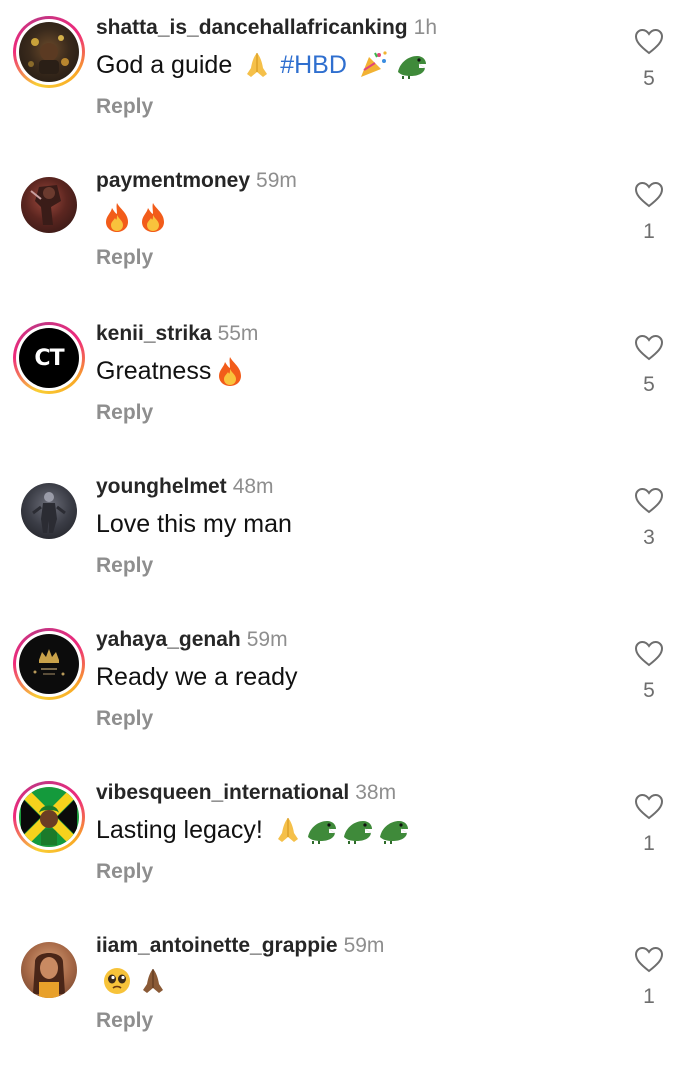  I want to click on hashtag-link: #HBD, so click(313, 65).